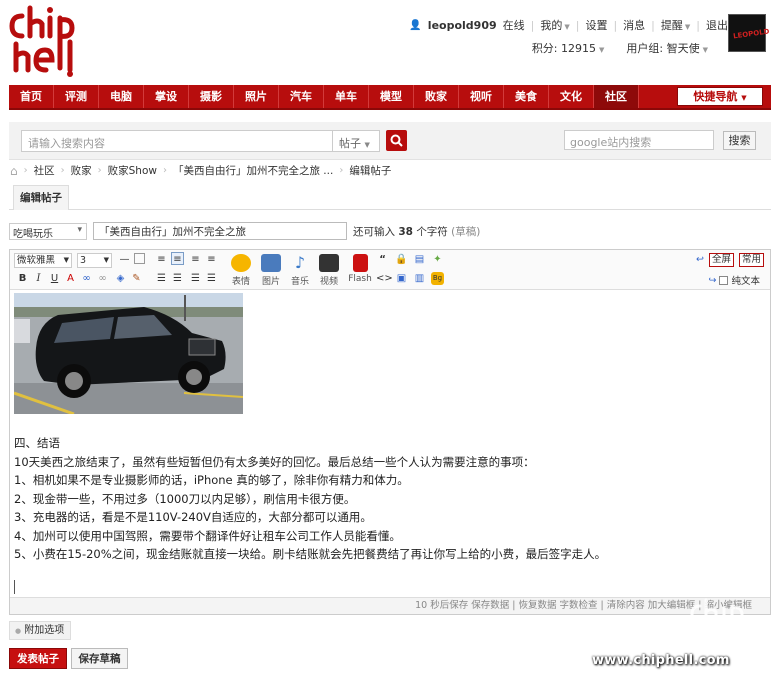  I want to click on user-status: 在线, so click(514, 25).